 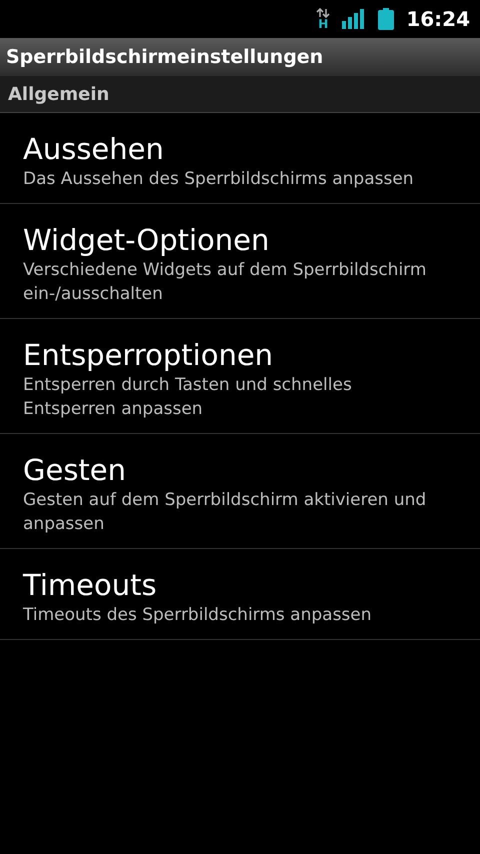 I want to click on settings-item: Widget-Optionen Verschiedene Widgets auf dem Sperrbildschirm ein-/ausschalten, so click(x=240, y=261).